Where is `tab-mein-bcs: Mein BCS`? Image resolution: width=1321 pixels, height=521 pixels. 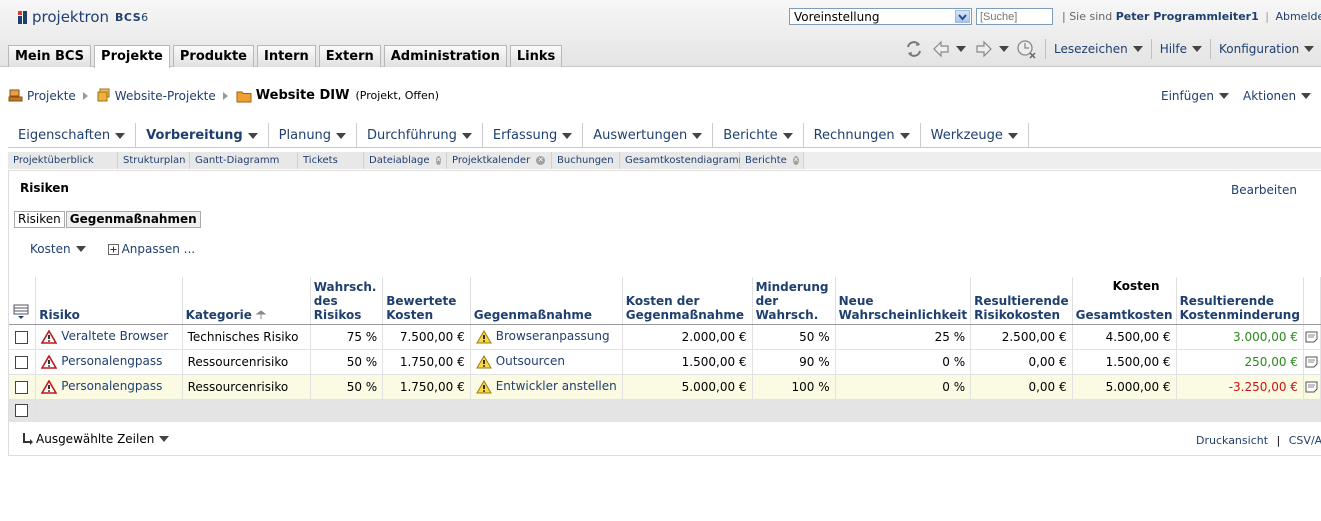
tab-mein-bcs: Mein BCS is located at coordinates (50, 56).